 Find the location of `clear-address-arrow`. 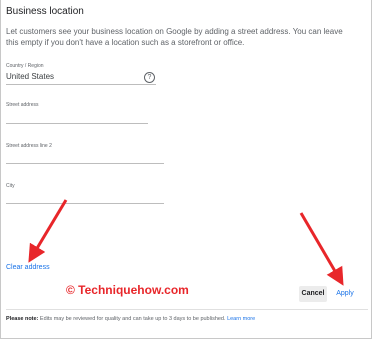

clear-address-arrow is located at coordinates (48, 231).